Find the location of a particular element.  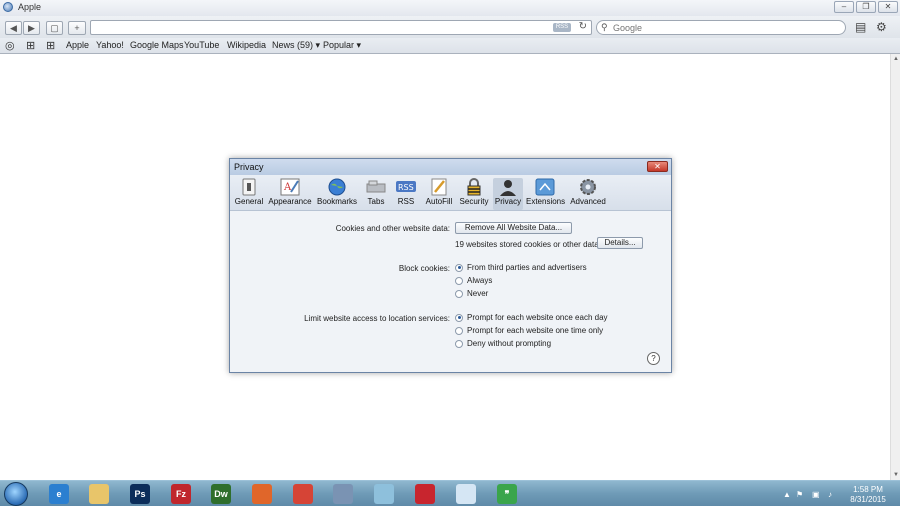

taskbar-photoshop-icon: Ps is located at coordinates (140, 494).